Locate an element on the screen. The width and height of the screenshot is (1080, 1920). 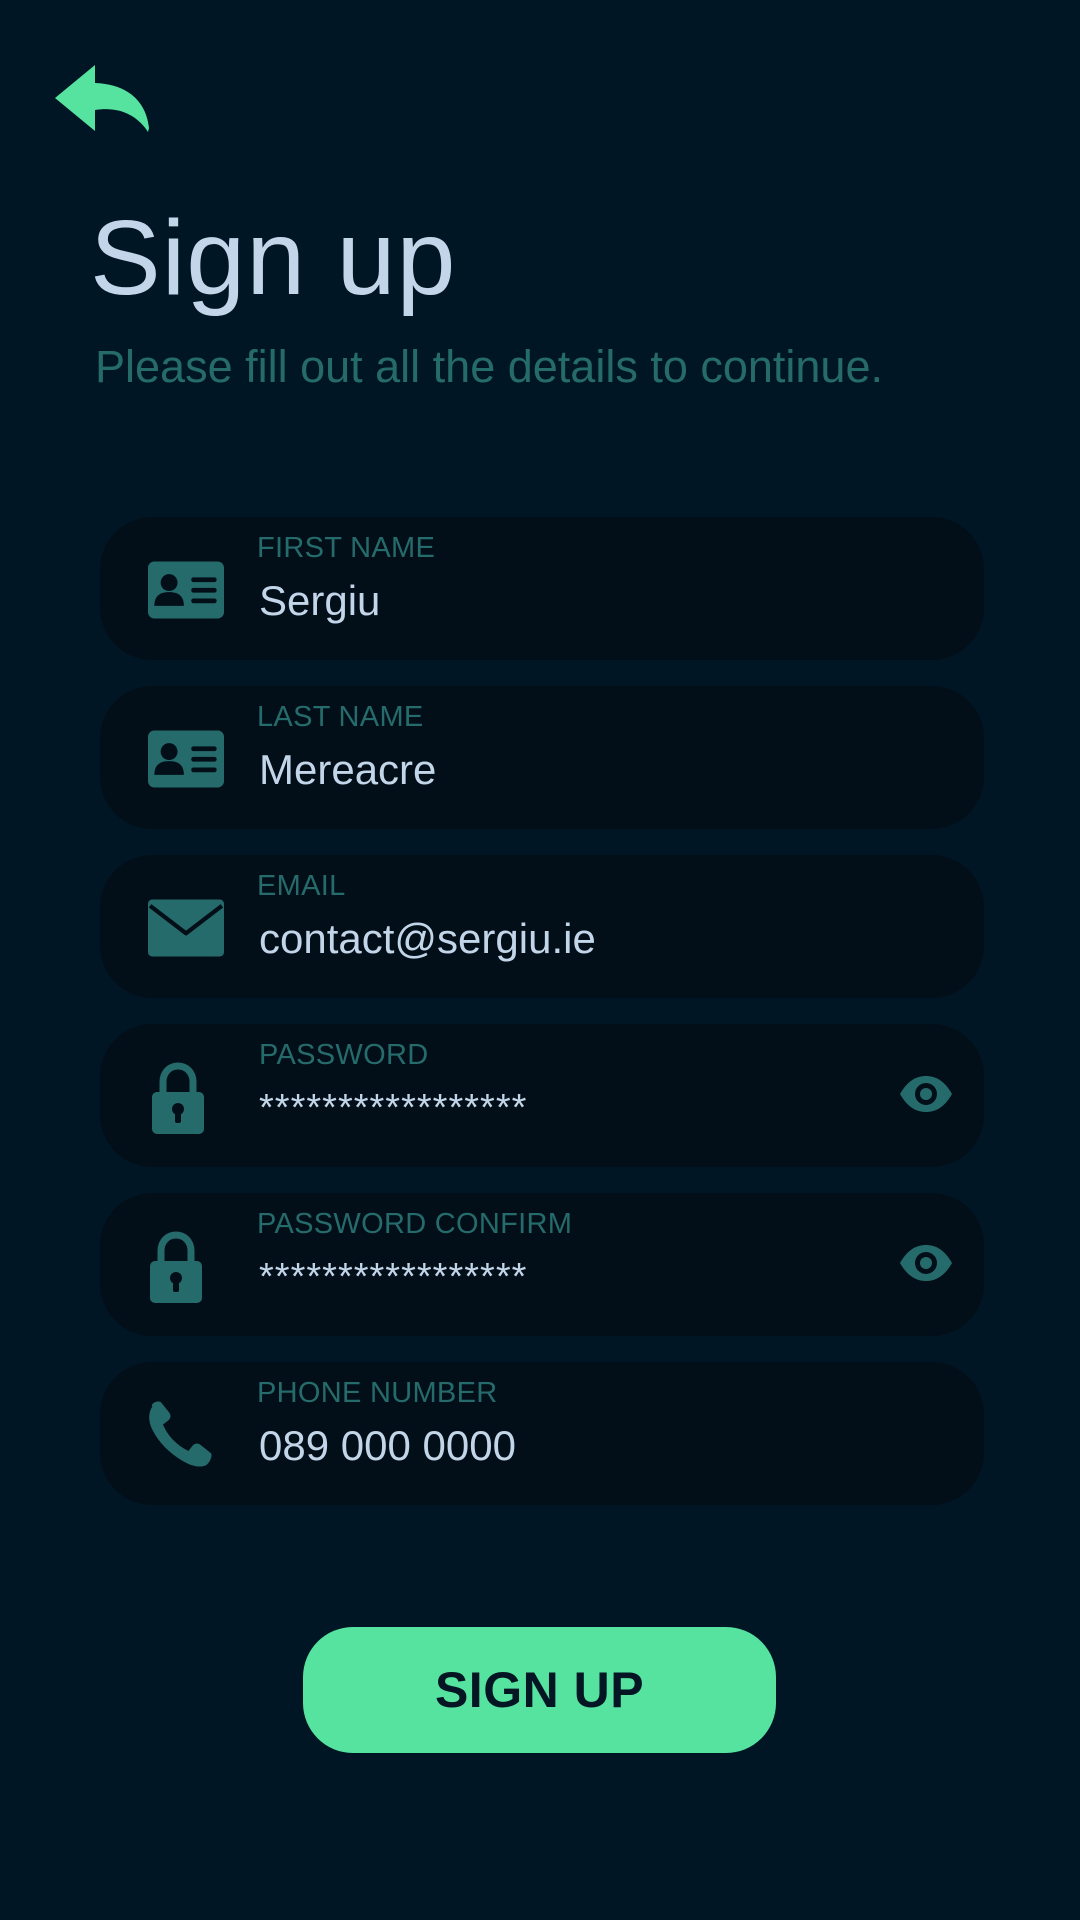
password-input is located at coordinates (539, 1108).